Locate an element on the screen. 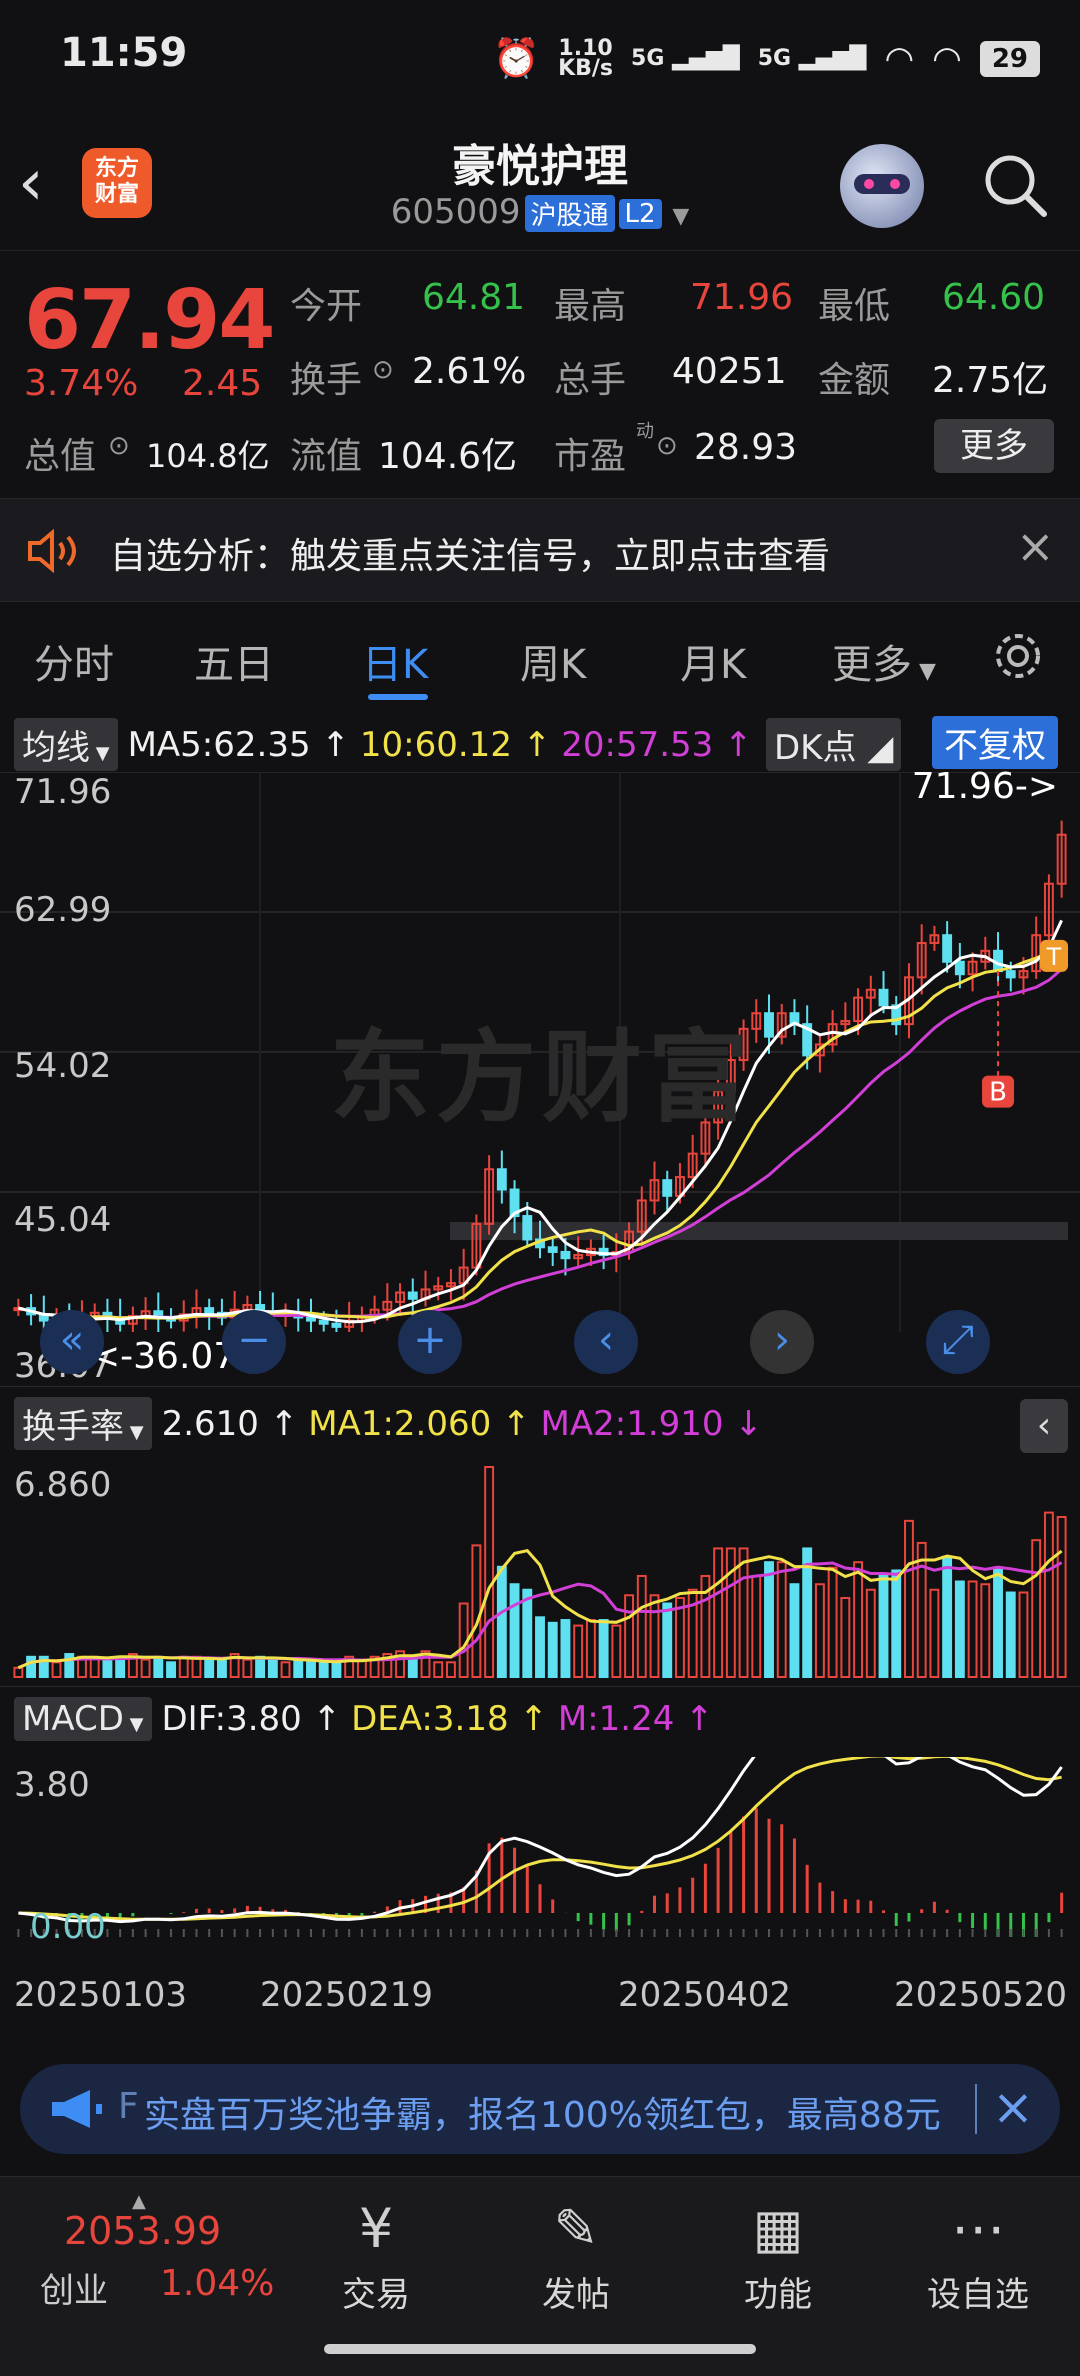  pe-value: 28.93 is located at coordinates (746, 447).